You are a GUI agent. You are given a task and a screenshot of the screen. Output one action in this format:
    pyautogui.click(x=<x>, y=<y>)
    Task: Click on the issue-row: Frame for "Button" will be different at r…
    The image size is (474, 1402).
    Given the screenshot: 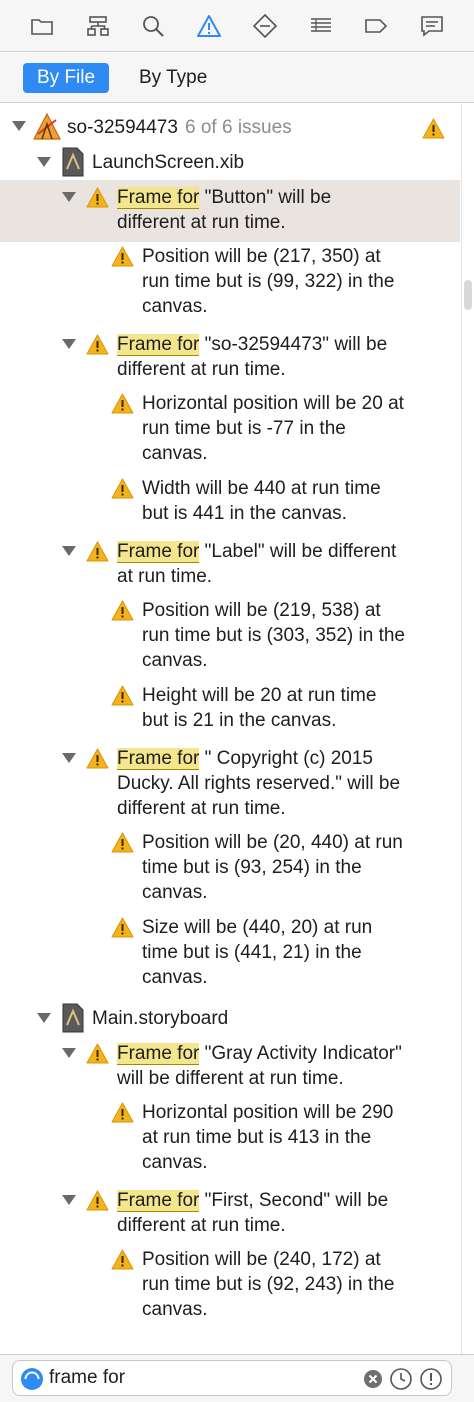 What is the action you would take?
    pyautogui.click(x=230, y=211)
    